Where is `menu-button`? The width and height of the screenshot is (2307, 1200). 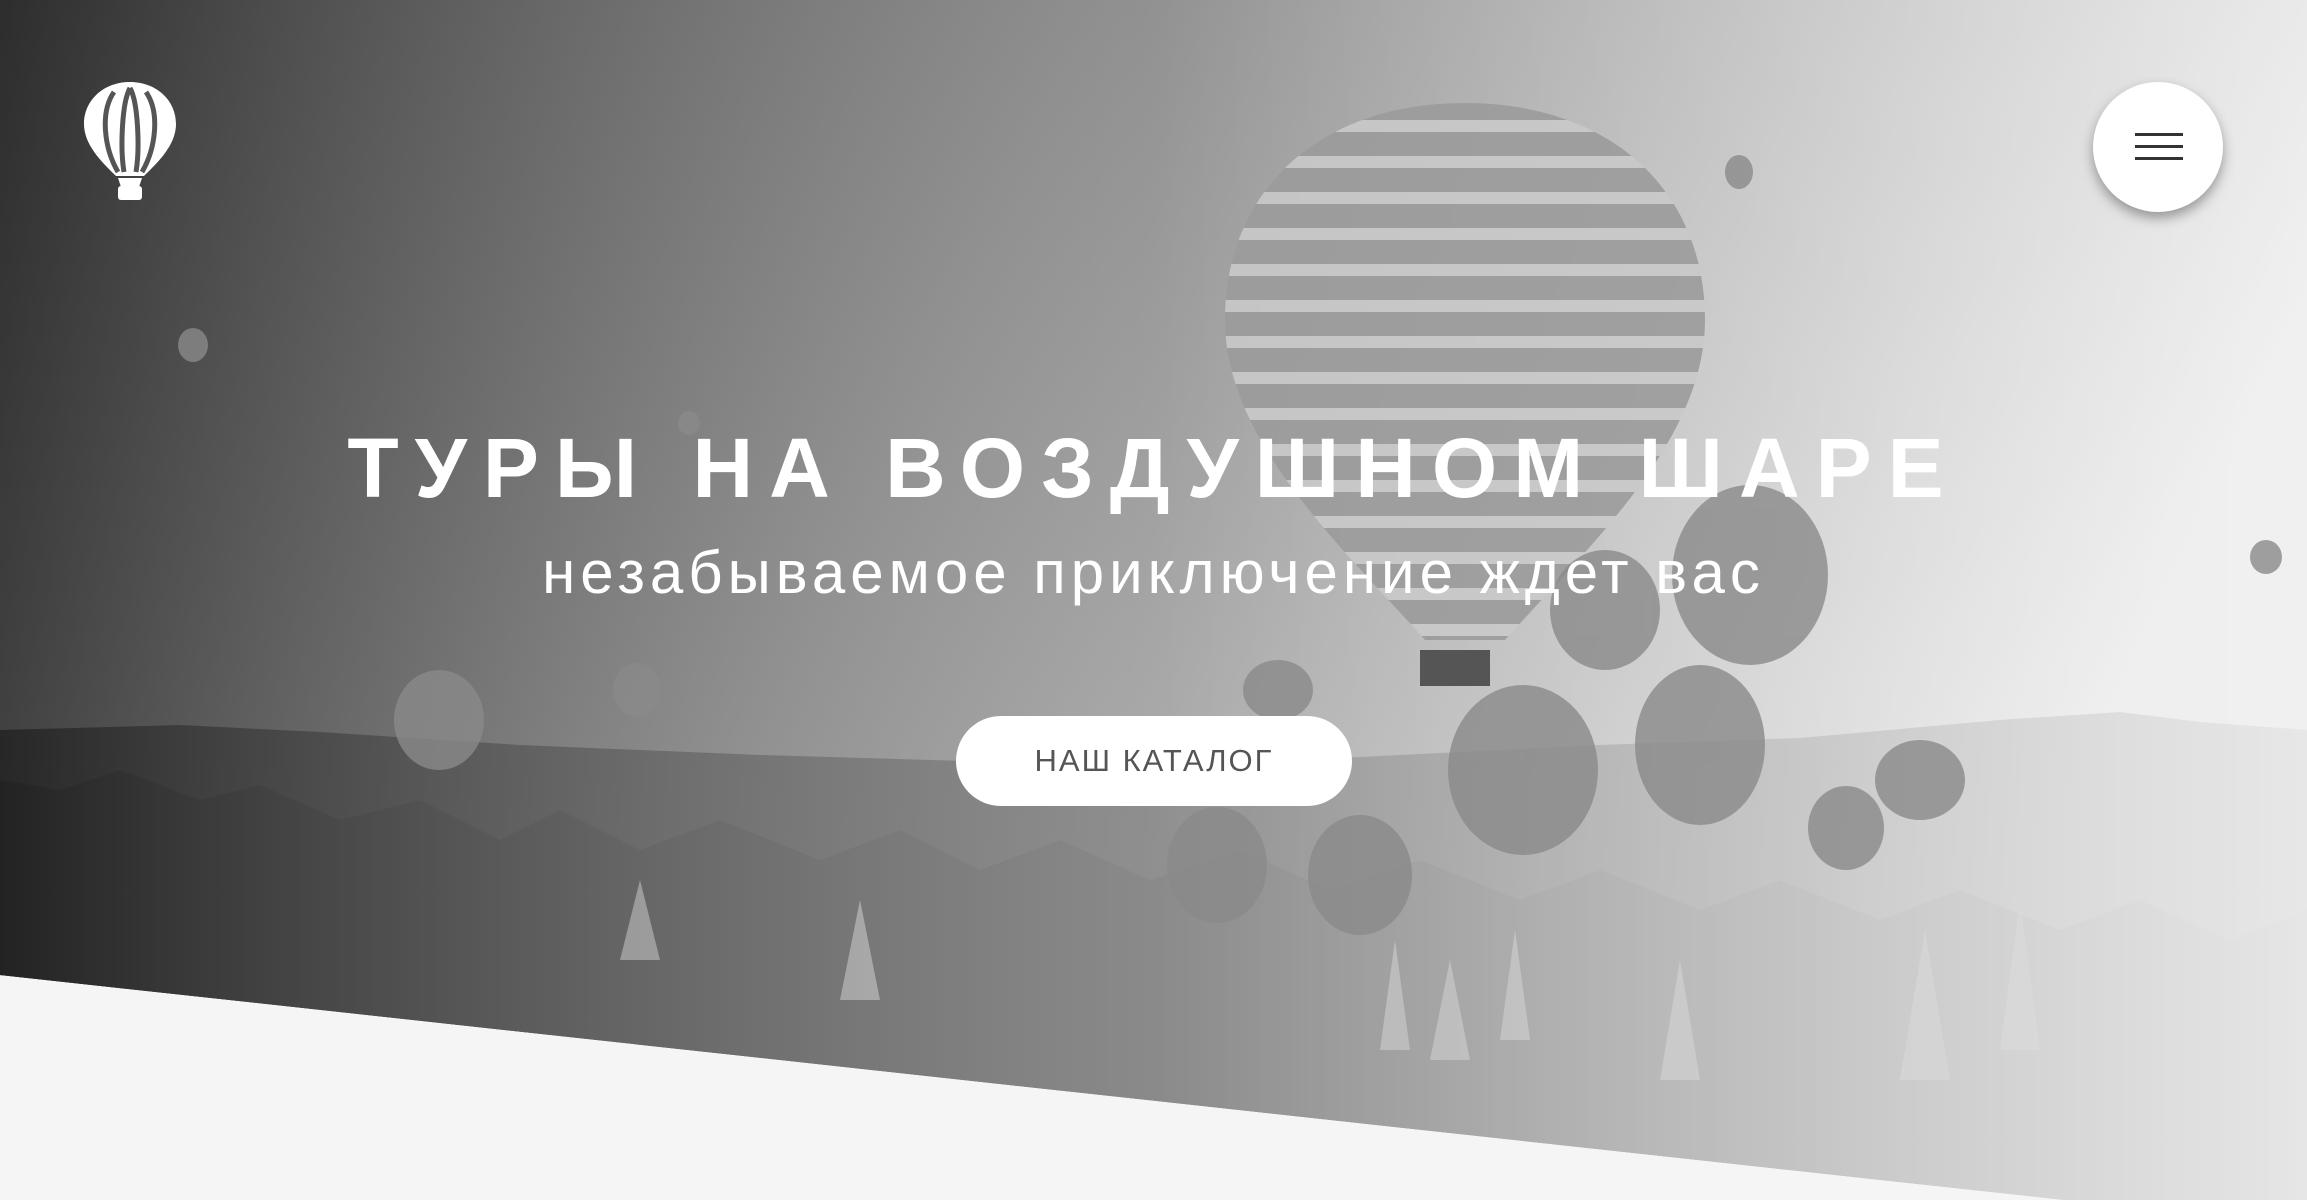 menu-button is located at coordinates (2158, 147).